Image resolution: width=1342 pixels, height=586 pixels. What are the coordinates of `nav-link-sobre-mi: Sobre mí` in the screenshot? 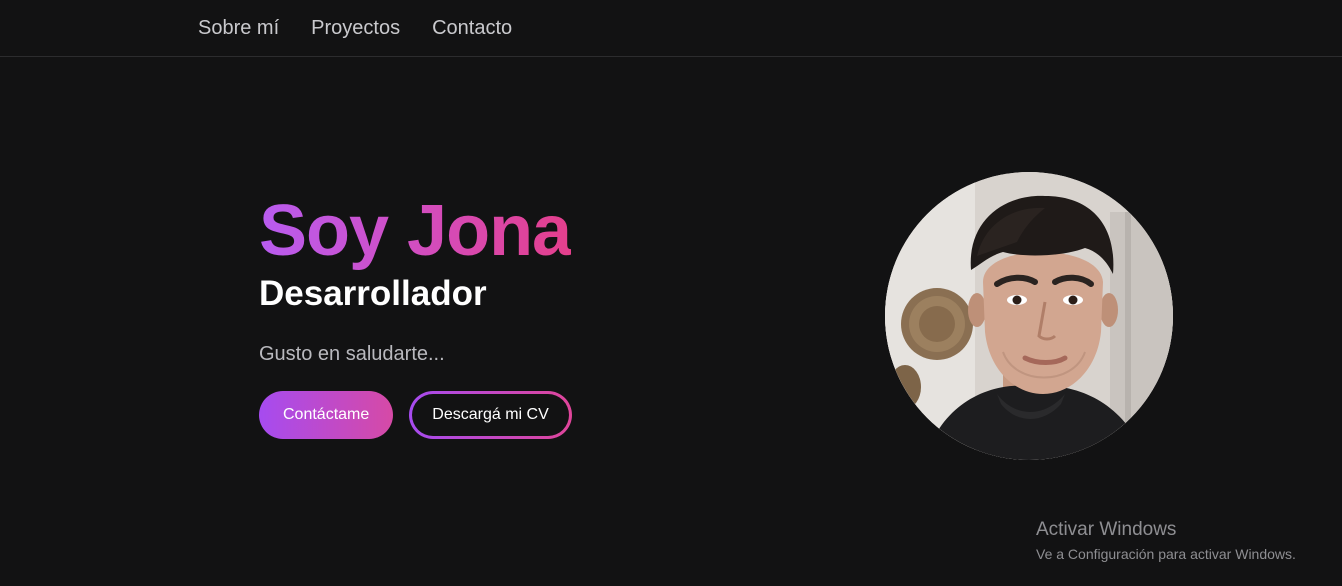 It's located at (238, 28).